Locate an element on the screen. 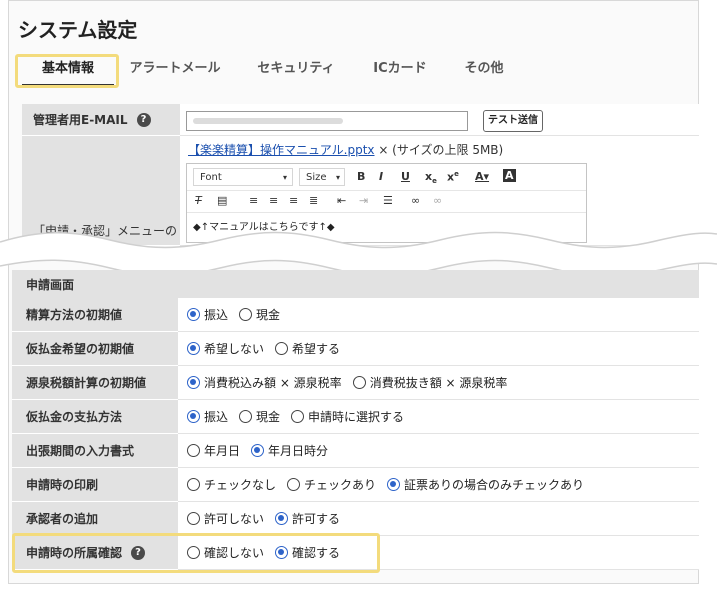 This screenshot has height=595, width=717. setting-options: 許可しない 許可する is located at coordinates (438, 519).